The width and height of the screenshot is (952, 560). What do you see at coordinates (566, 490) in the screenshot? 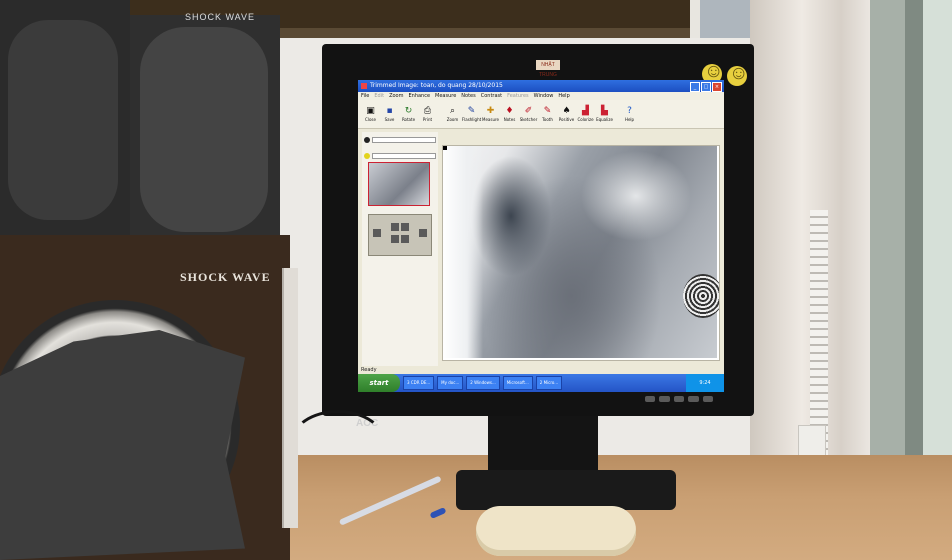
I see `monitor-stand-base` at bounding box center [566, 490].